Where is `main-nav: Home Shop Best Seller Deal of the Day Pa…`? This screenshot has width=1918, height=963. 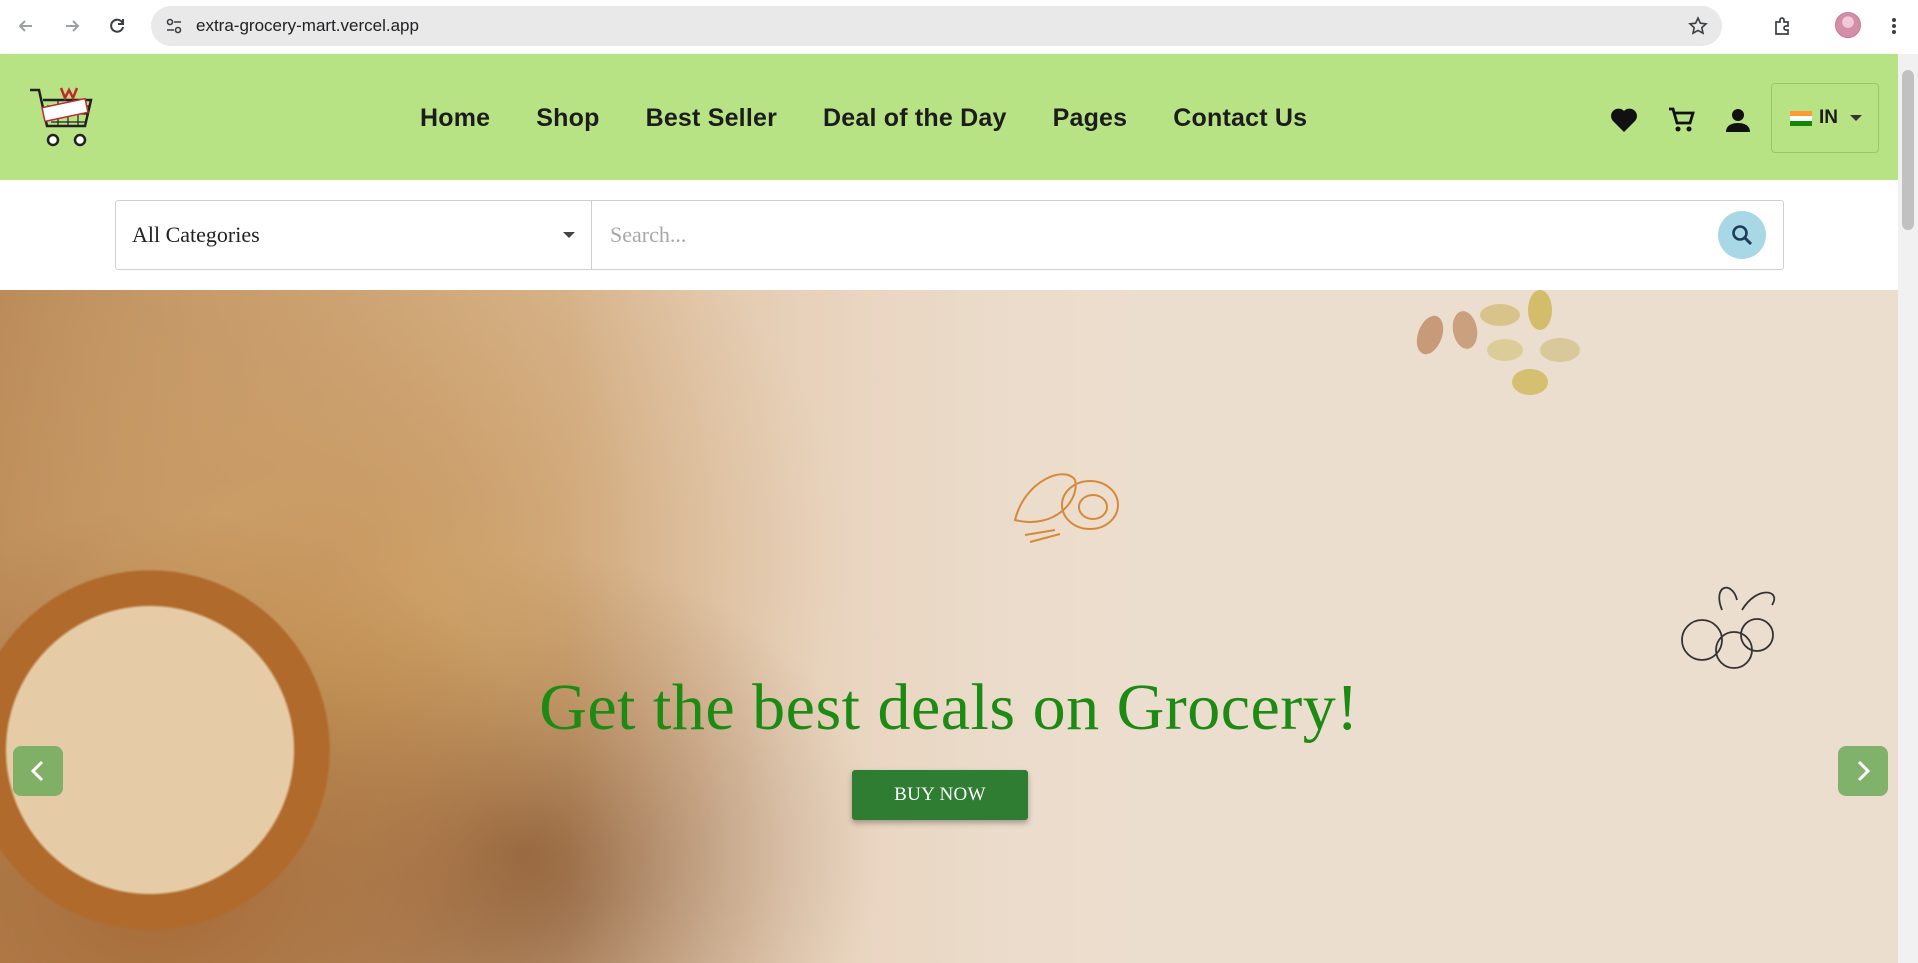
main-nav: Home Shop Best Seller Deal of the Day Pa… is located at coordinates (886, 118).